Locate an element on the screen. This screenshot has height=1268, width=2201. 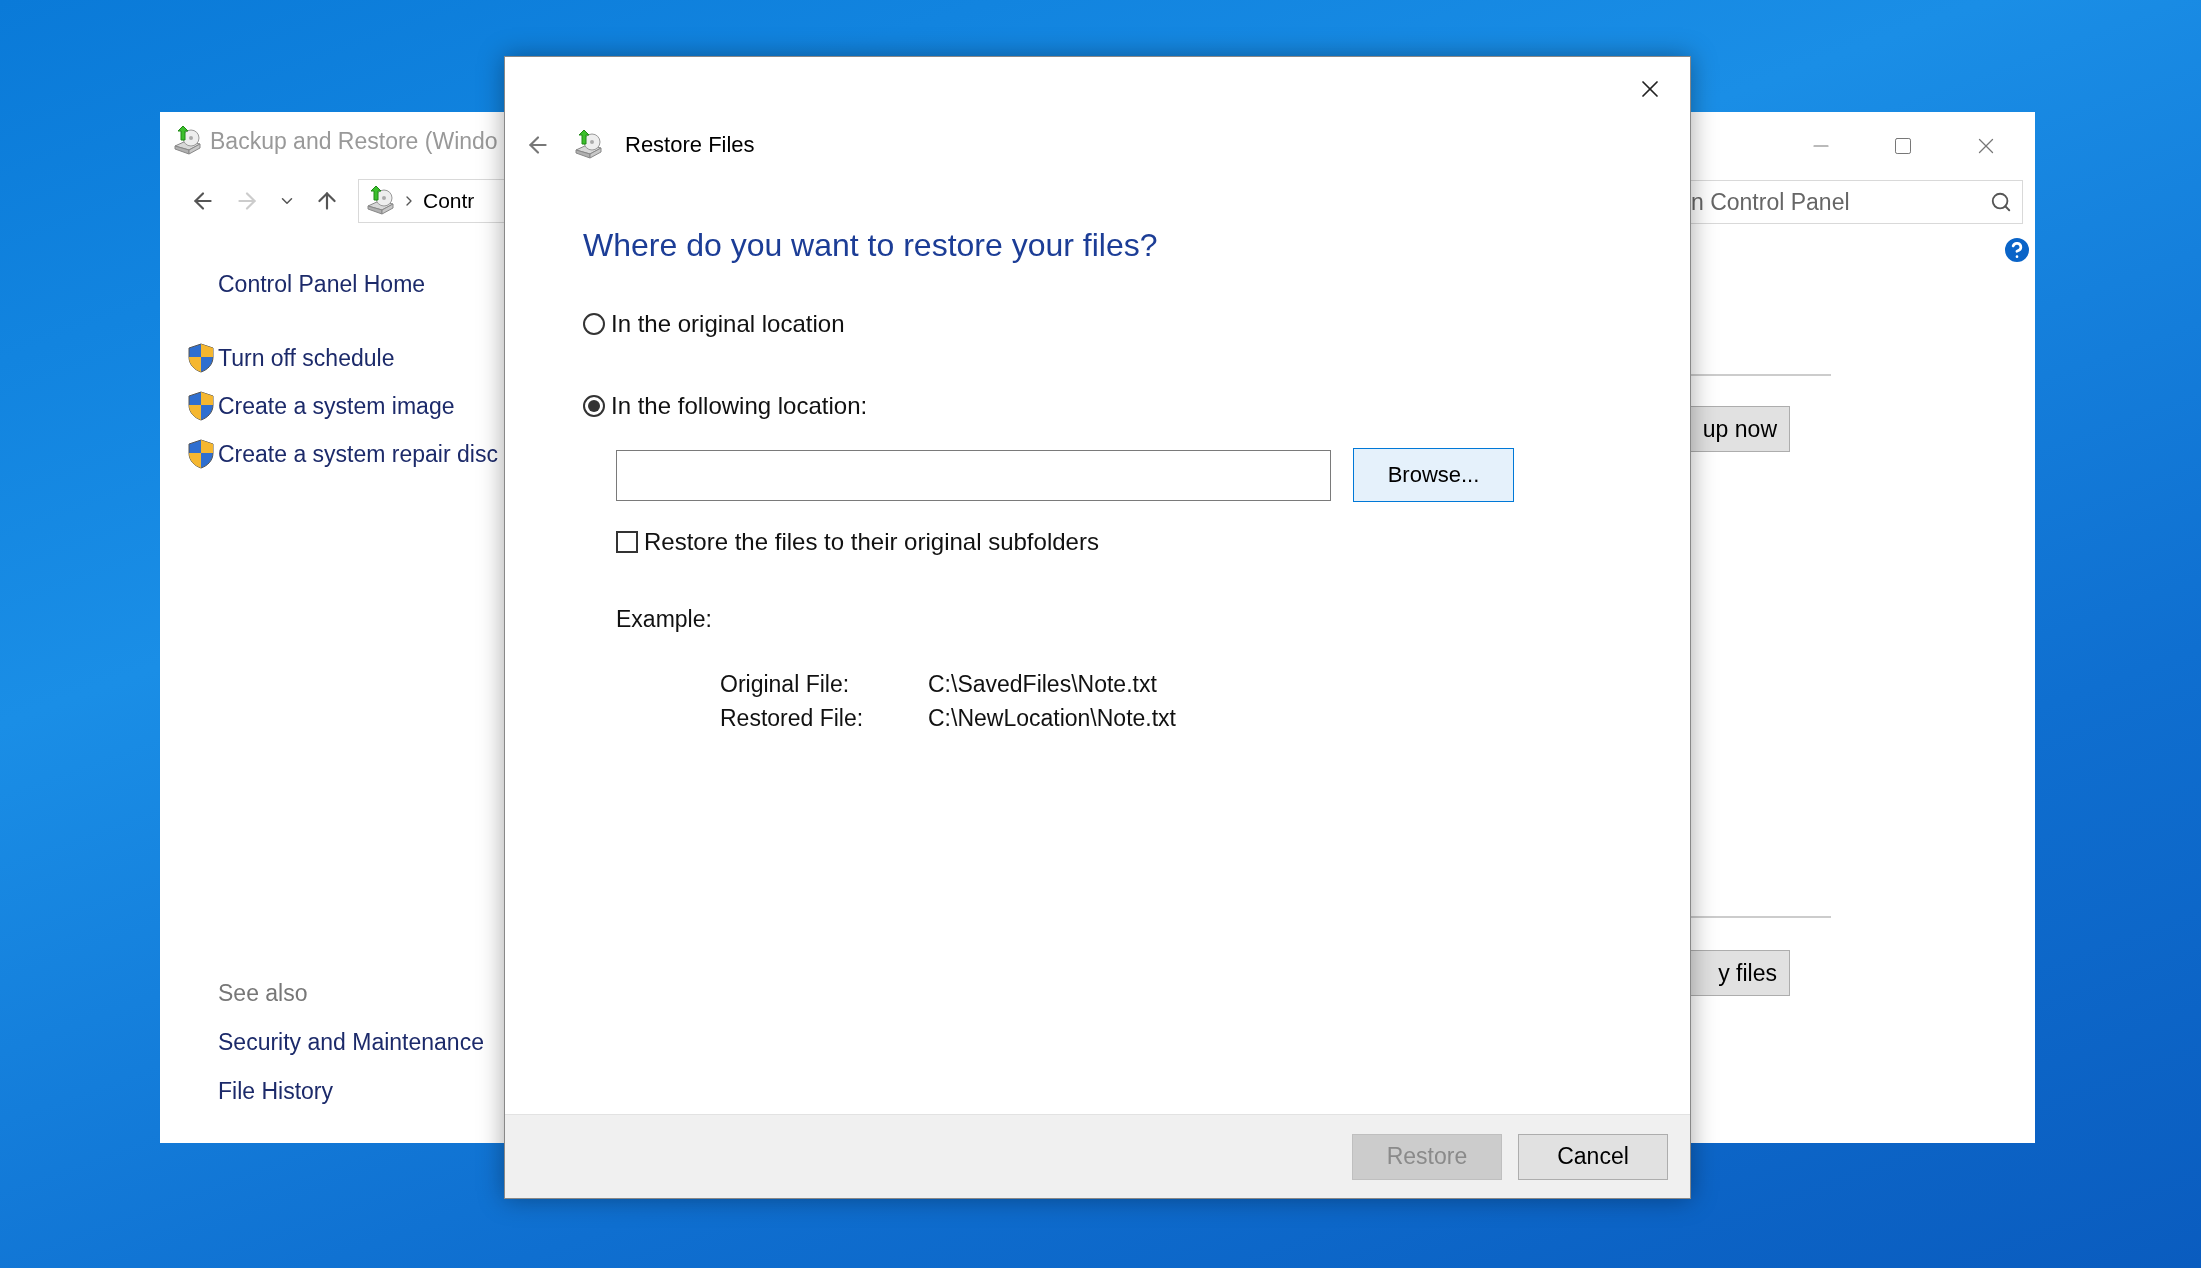
option-label: In the original location is located at coordinates (728, 324).